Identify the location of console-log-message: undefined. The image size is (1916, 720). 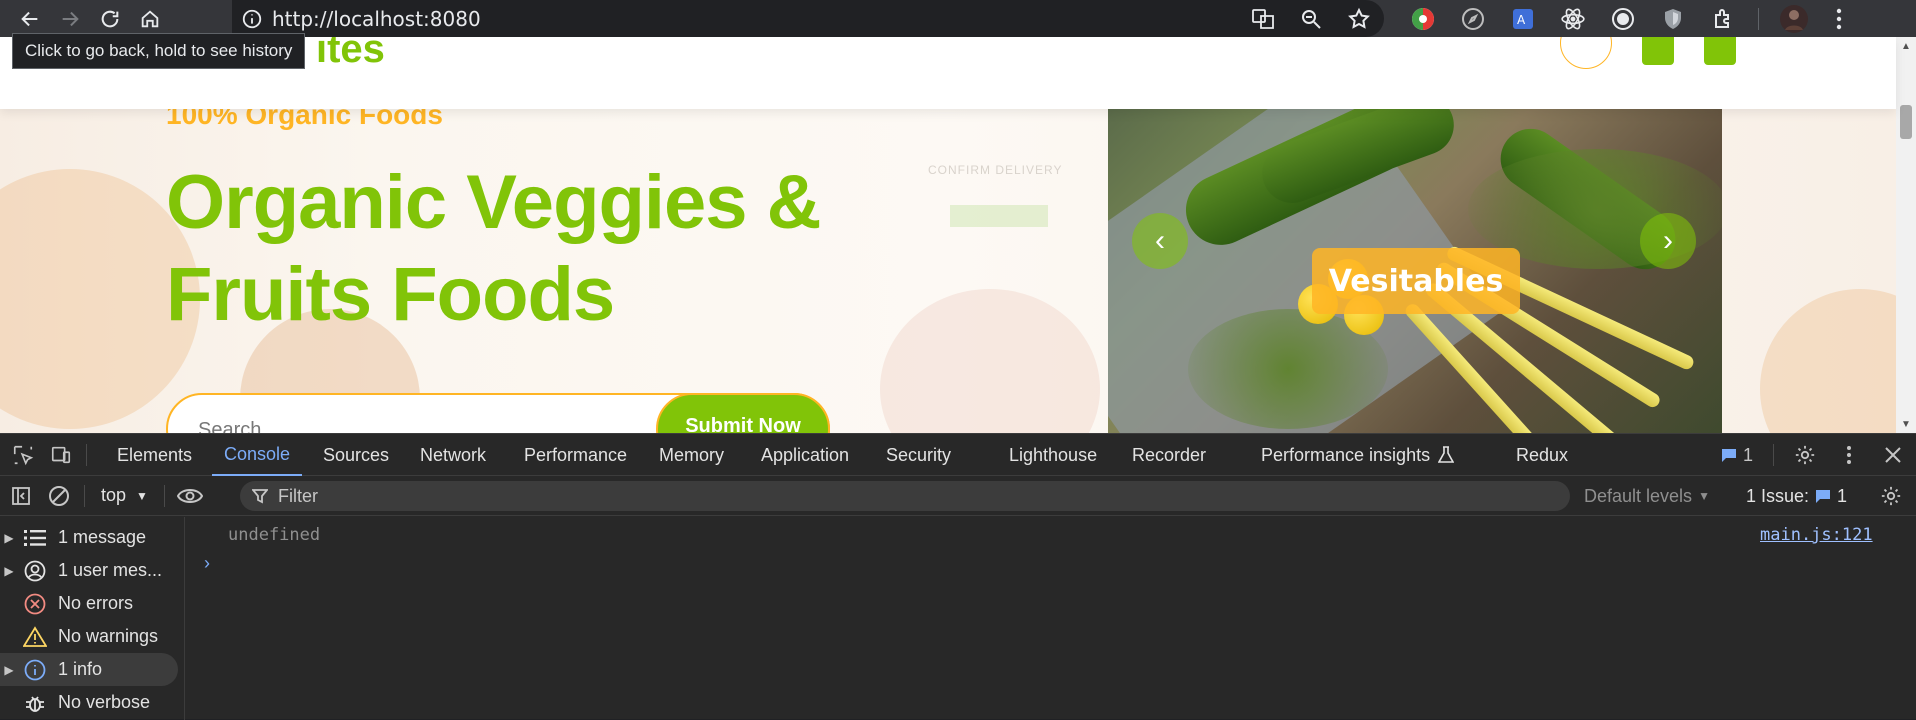
(274, 535).